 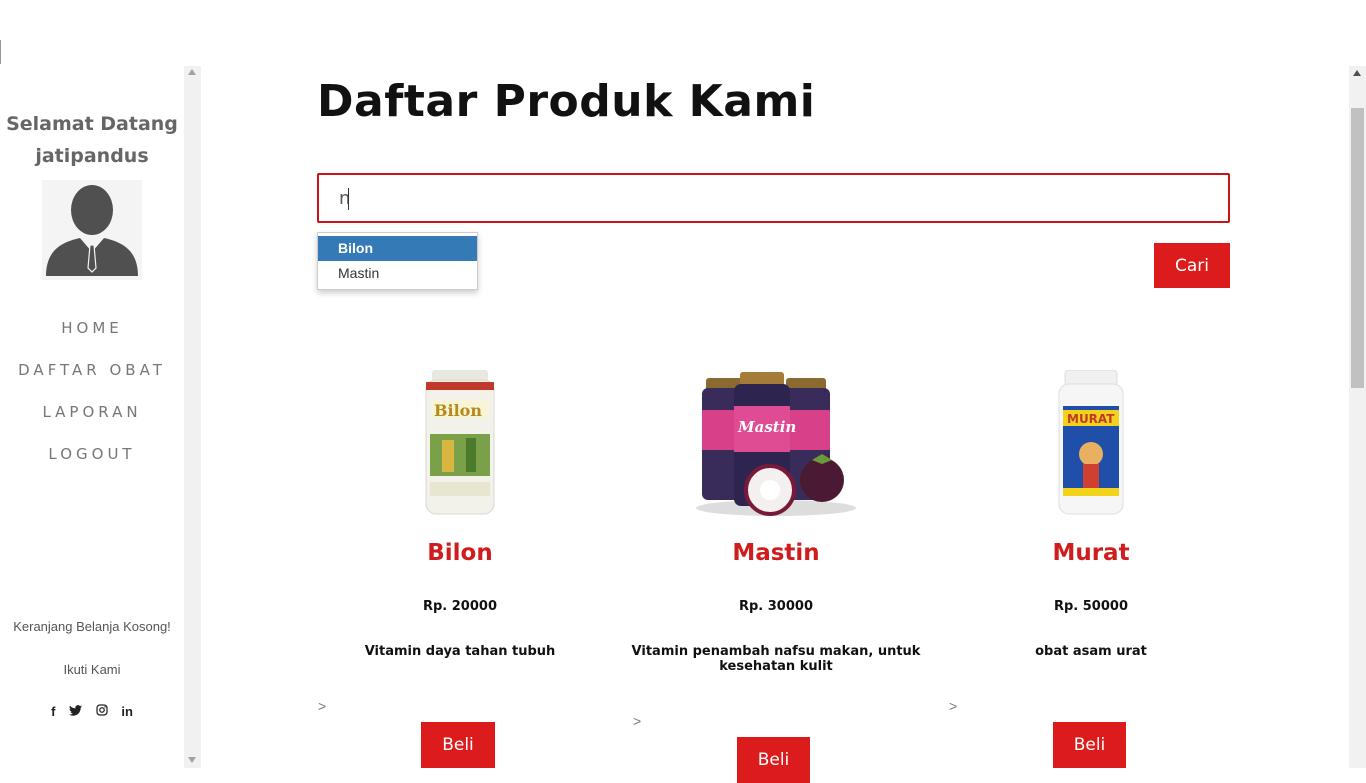 What do you see at coordinates (1357, 417) in the screenshot?
I see `main-scrollbar` at bounding box center [1357, 417].